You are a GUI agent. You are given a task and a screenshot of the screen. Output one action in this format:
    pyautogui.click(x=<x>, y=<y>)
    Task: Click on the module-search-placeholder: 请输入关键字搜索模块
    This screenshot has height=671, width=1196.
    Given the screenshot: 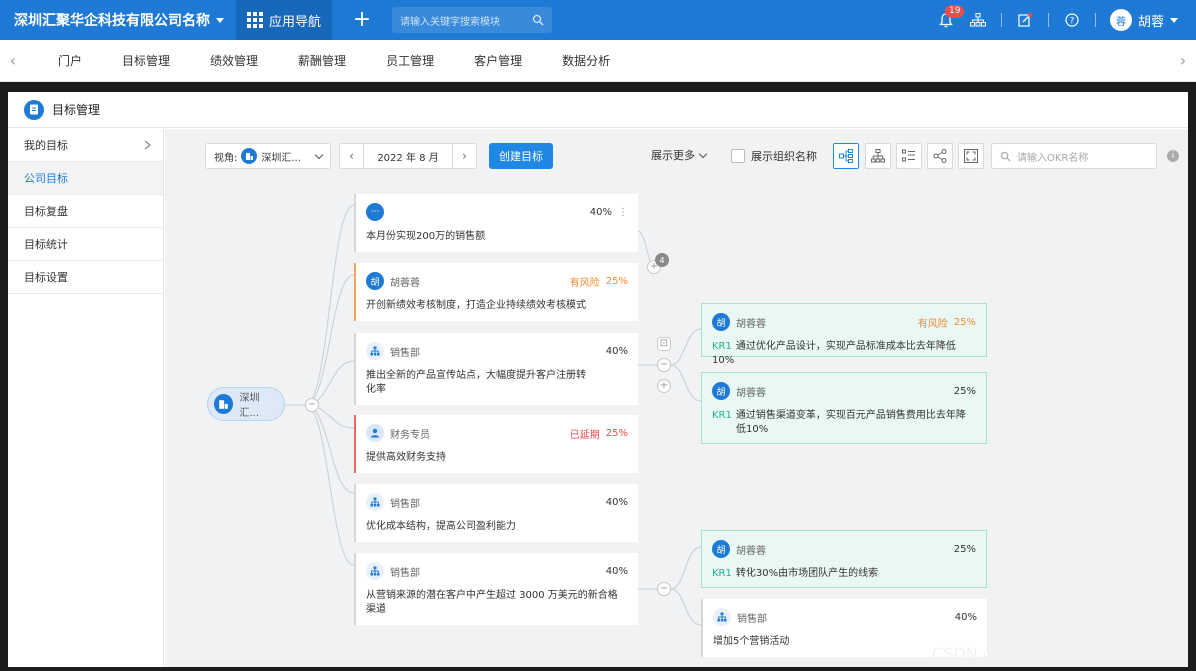 What is the action you would take?
    pyautogui.click(x=450, y=22)
    